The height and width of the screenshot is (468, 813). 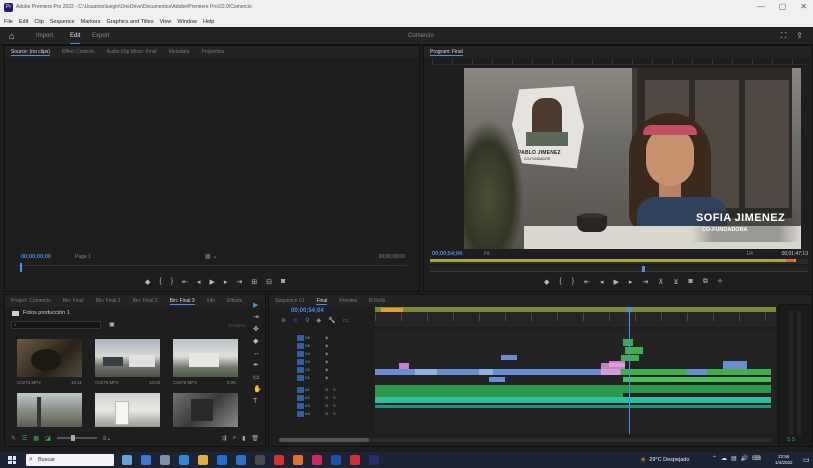 I want to click on tab-bin-final-2: Bin: Final 2, so click(x=145, y=301).